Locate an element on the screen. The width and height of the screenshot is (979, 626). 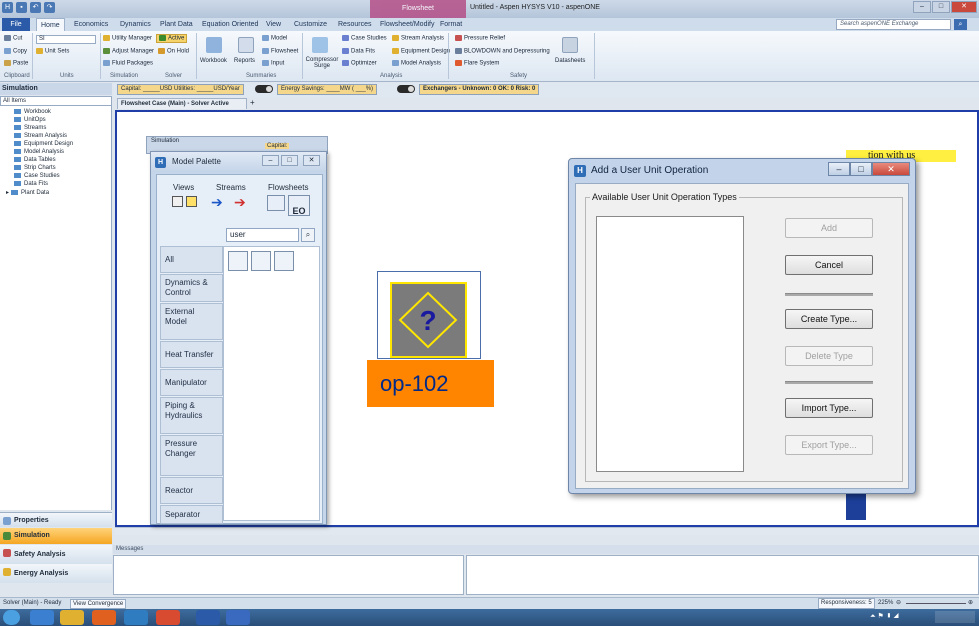
flare-system-button: Flare System is located at coordinates (477, 63).